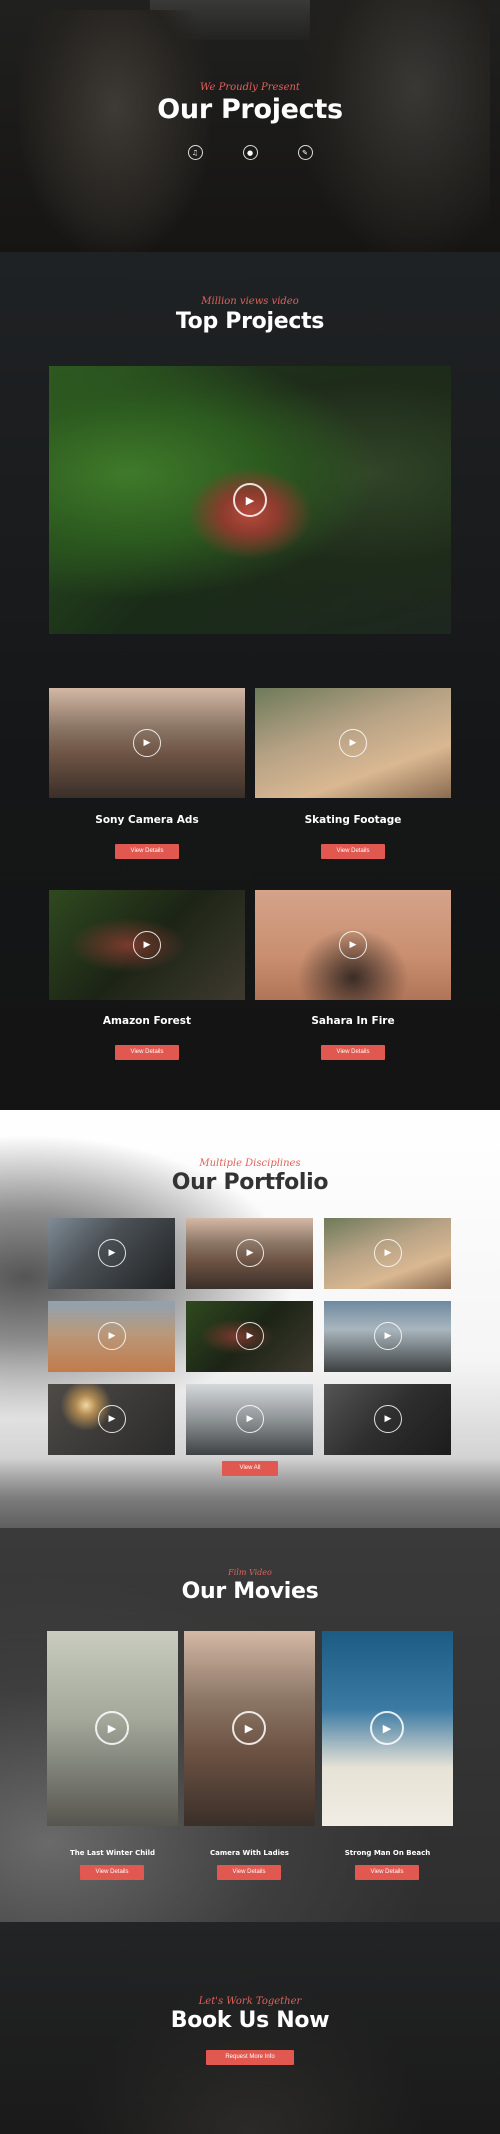 The image size is (500, 2134). Describe the element at coordinates (250, 1572) in the screenshot. I see `movies-eyebrow: Film Video` at that location.